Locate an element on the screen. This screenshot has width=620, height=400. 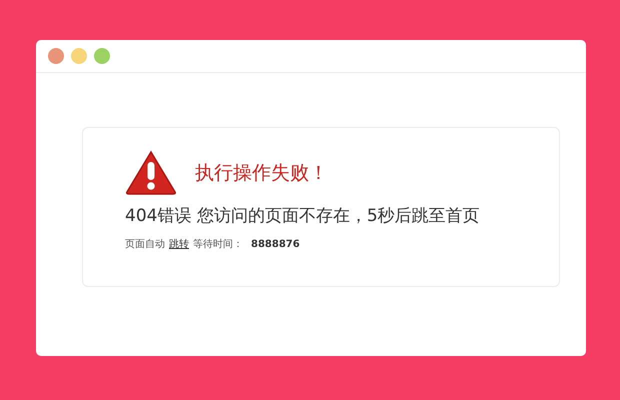
countdown-value: 8888876 is located at coordinates (275, 244).